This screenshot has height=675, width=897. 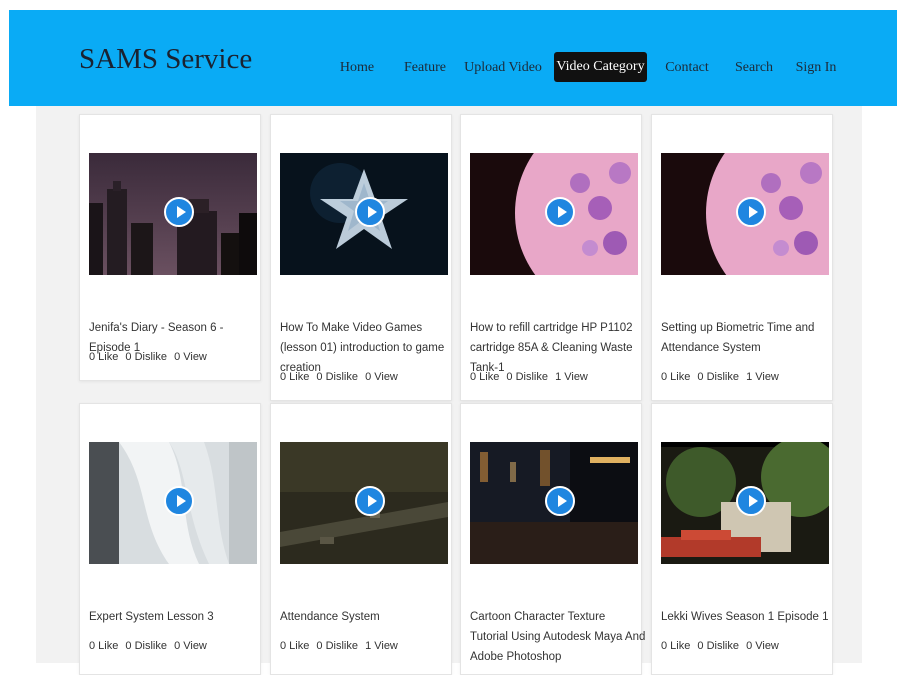 I want to click on nav-search: Search, so click(x=754, y=68).